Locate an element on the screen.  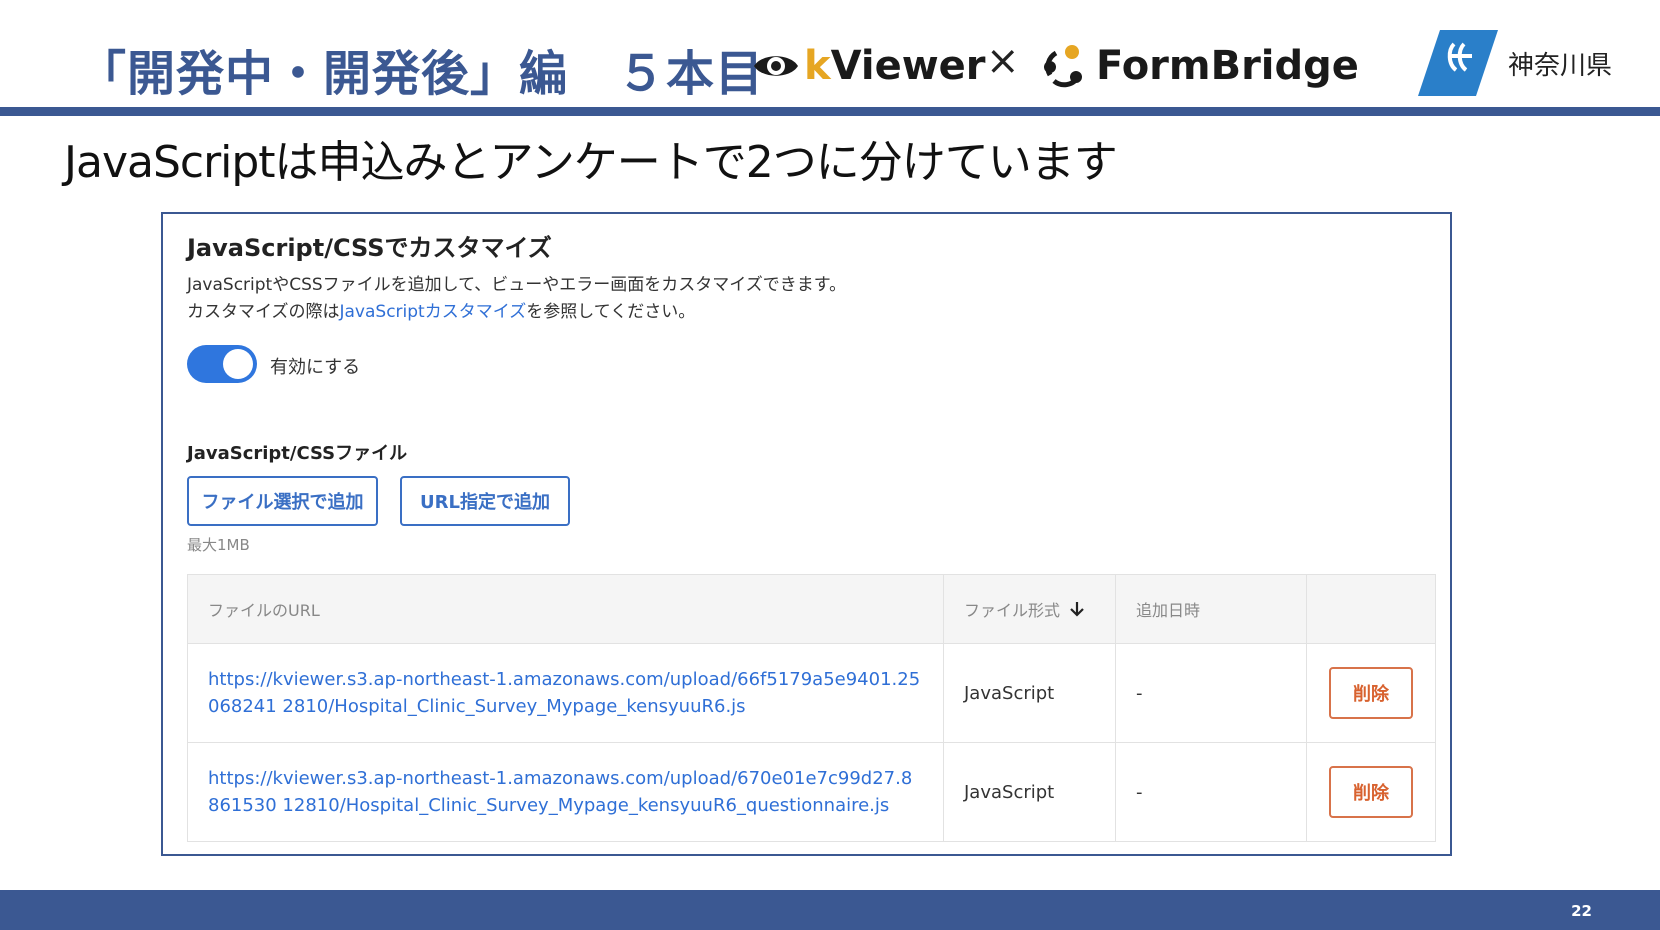
formbridge-mark-icon is located at coordinates (1063, 66).